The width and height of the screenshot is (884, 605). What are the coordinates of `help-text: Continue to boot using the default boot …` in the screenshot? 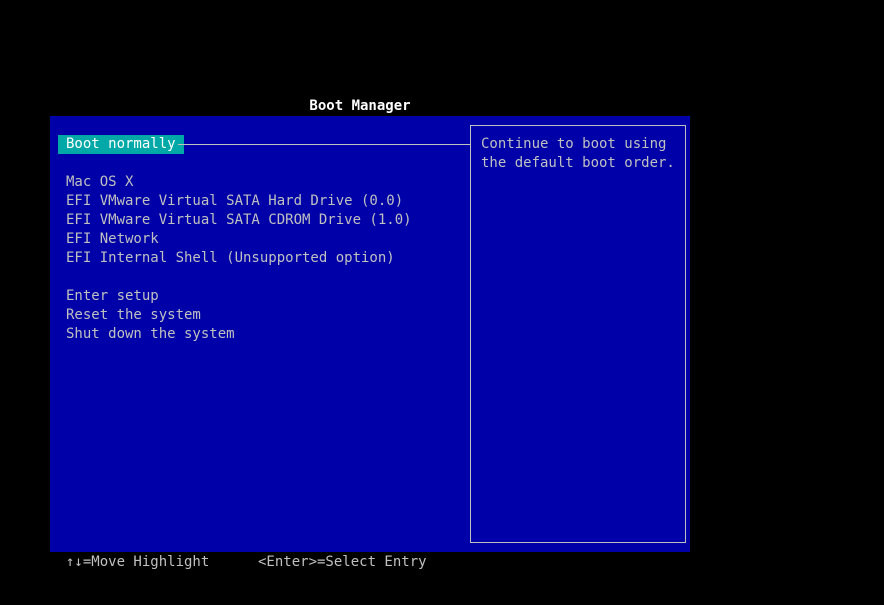 It's located at (578, 153).